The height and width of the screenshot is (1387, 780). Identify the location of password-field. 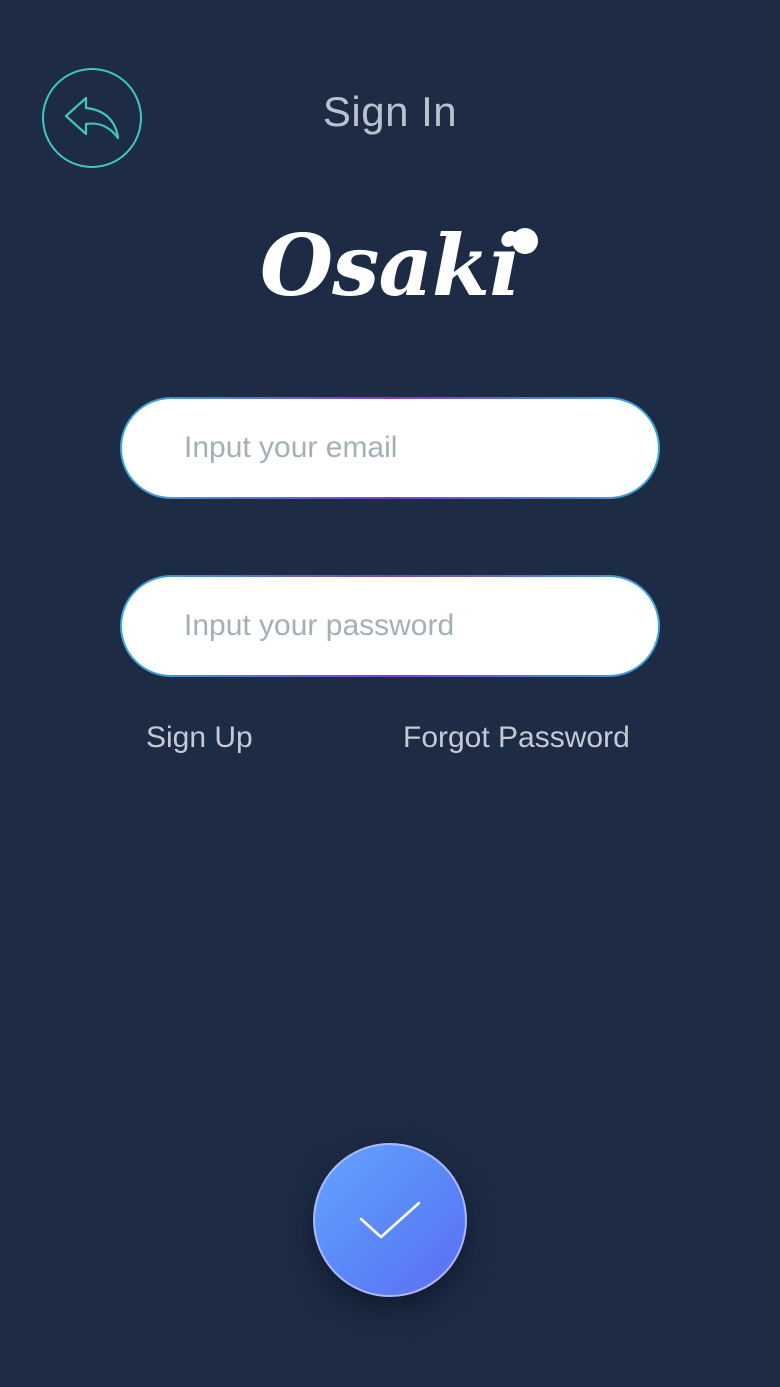
(390, 626).